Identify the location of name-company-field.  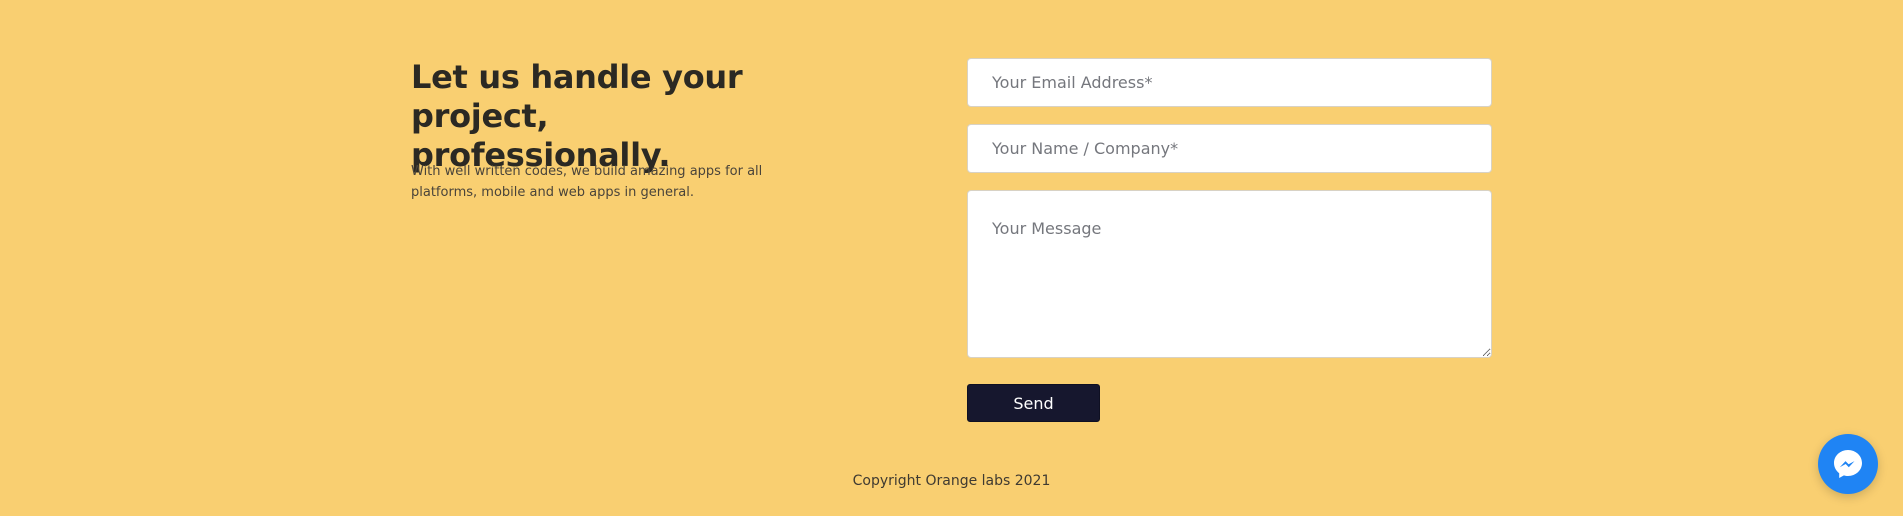
(1229, 148).